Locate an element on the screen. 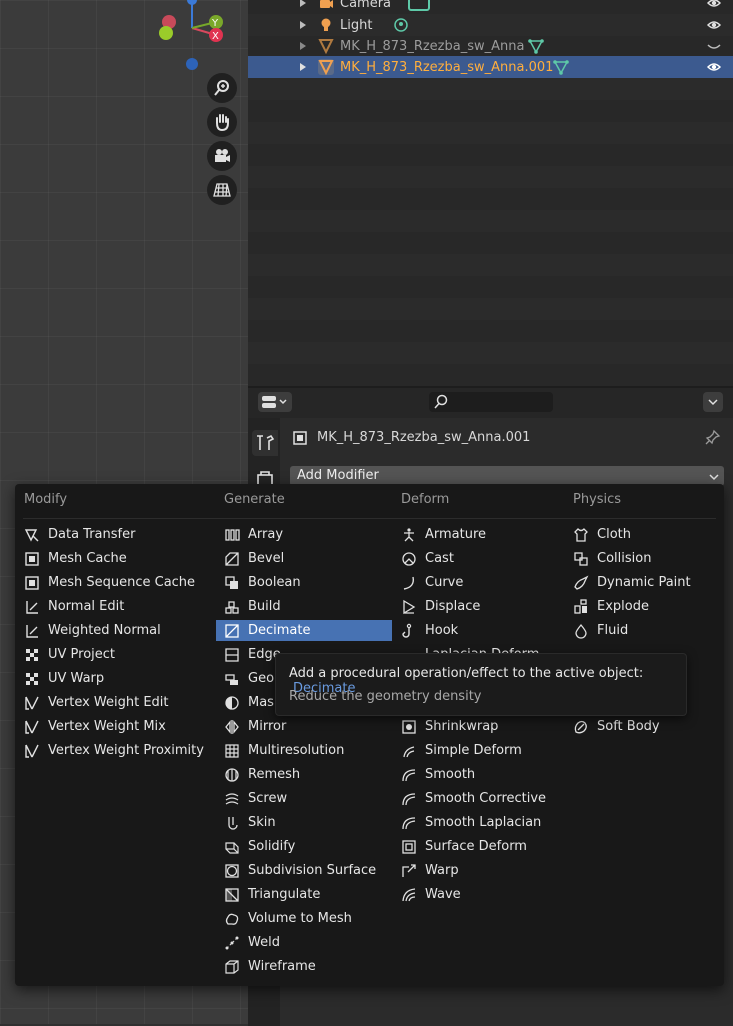  options-dropdown-button is located at coordinates (713, 402).